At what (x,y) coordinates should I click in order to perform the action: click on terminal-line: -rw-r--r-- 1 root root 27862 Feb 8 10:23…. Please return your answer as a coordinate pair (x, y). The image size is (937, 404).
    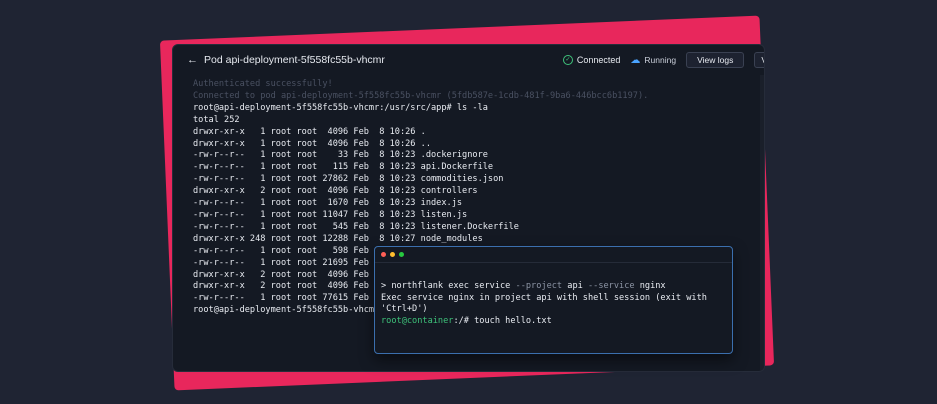
    Looking at the image, I should click on (348, 179).